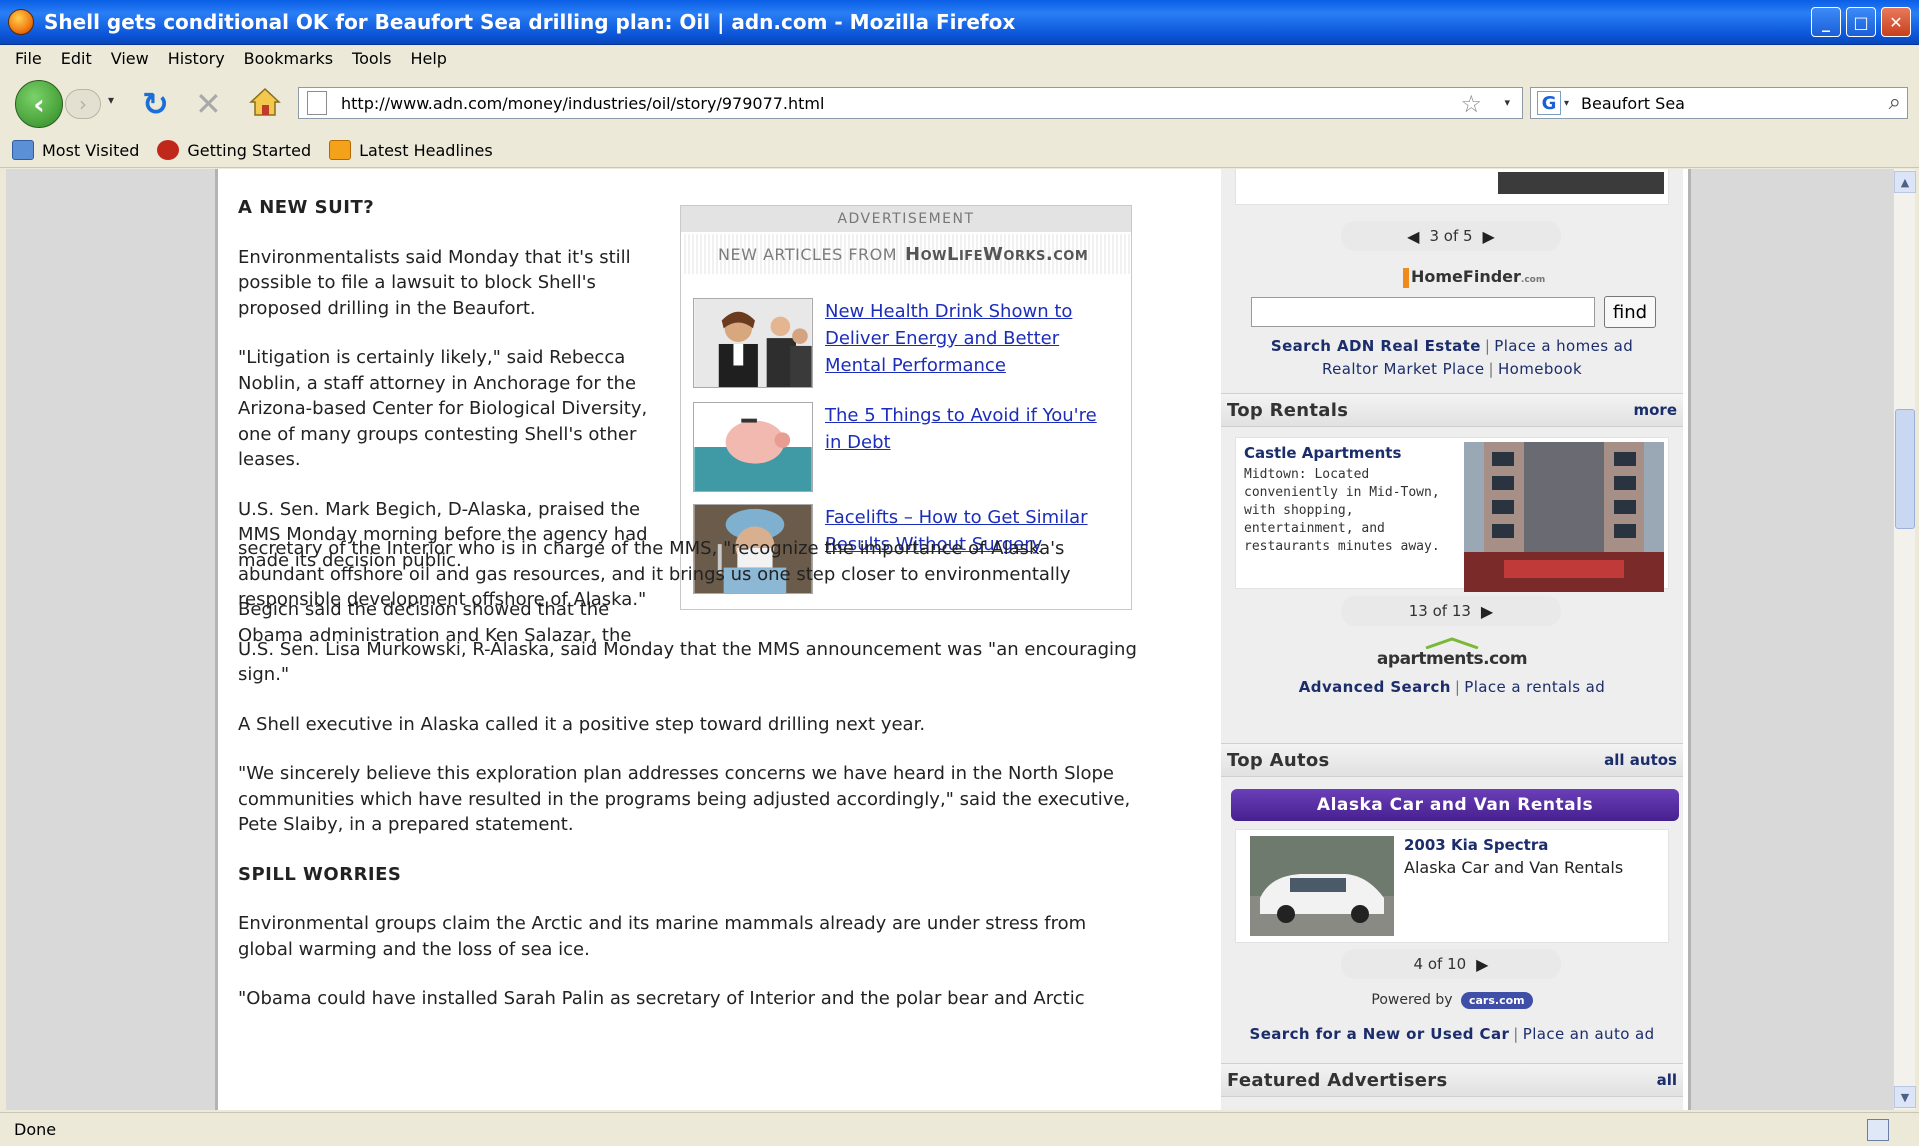 This screenshot has width=1919, height=1146. Describe the element at coordinates (1534, 687) in the screenshot. I see `place-rentals-ad-link: Place a rentals ad` at that location.